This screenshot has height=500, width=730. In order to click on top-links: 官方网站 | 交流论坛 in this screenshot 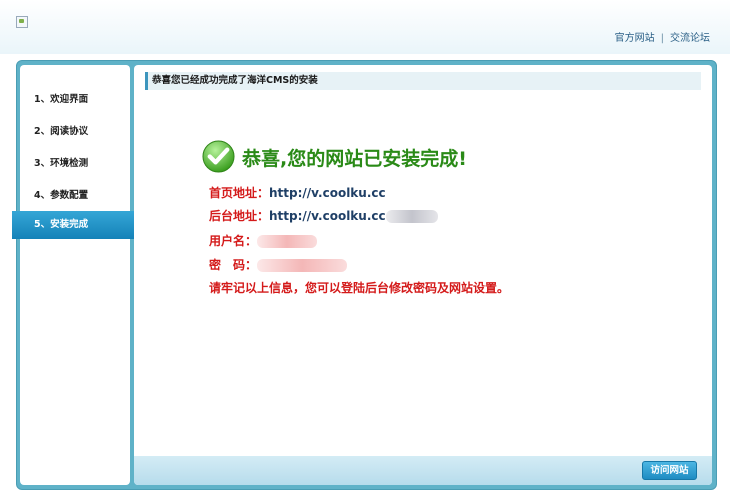, I will do `click(662, 36)`.